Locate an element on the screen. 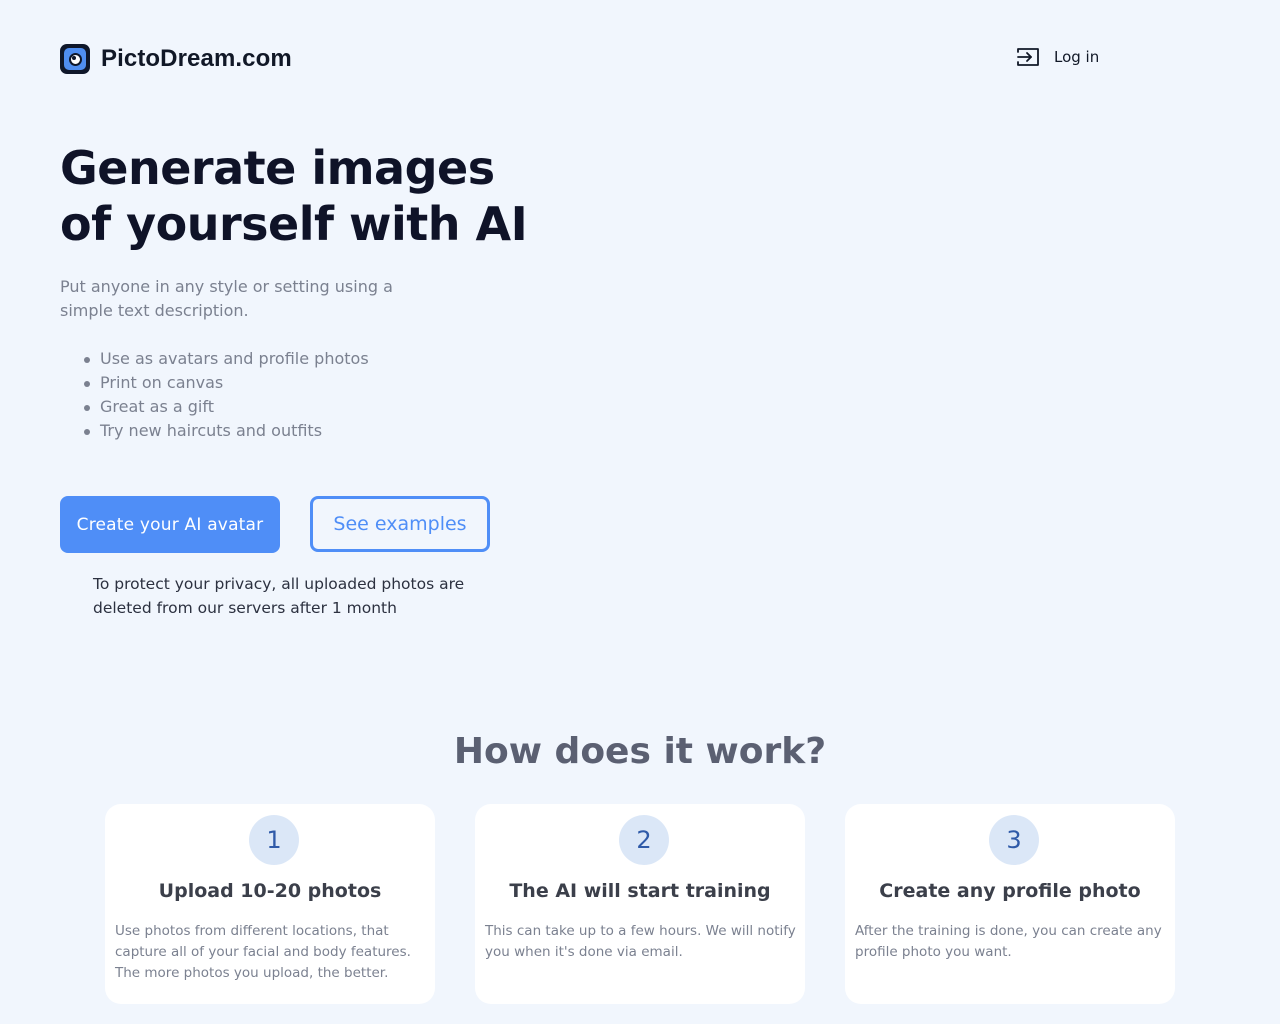 The width and height of the screenshot is (1280, 1024). feature-item: Print on canvas is located at coordinates (226, 383).